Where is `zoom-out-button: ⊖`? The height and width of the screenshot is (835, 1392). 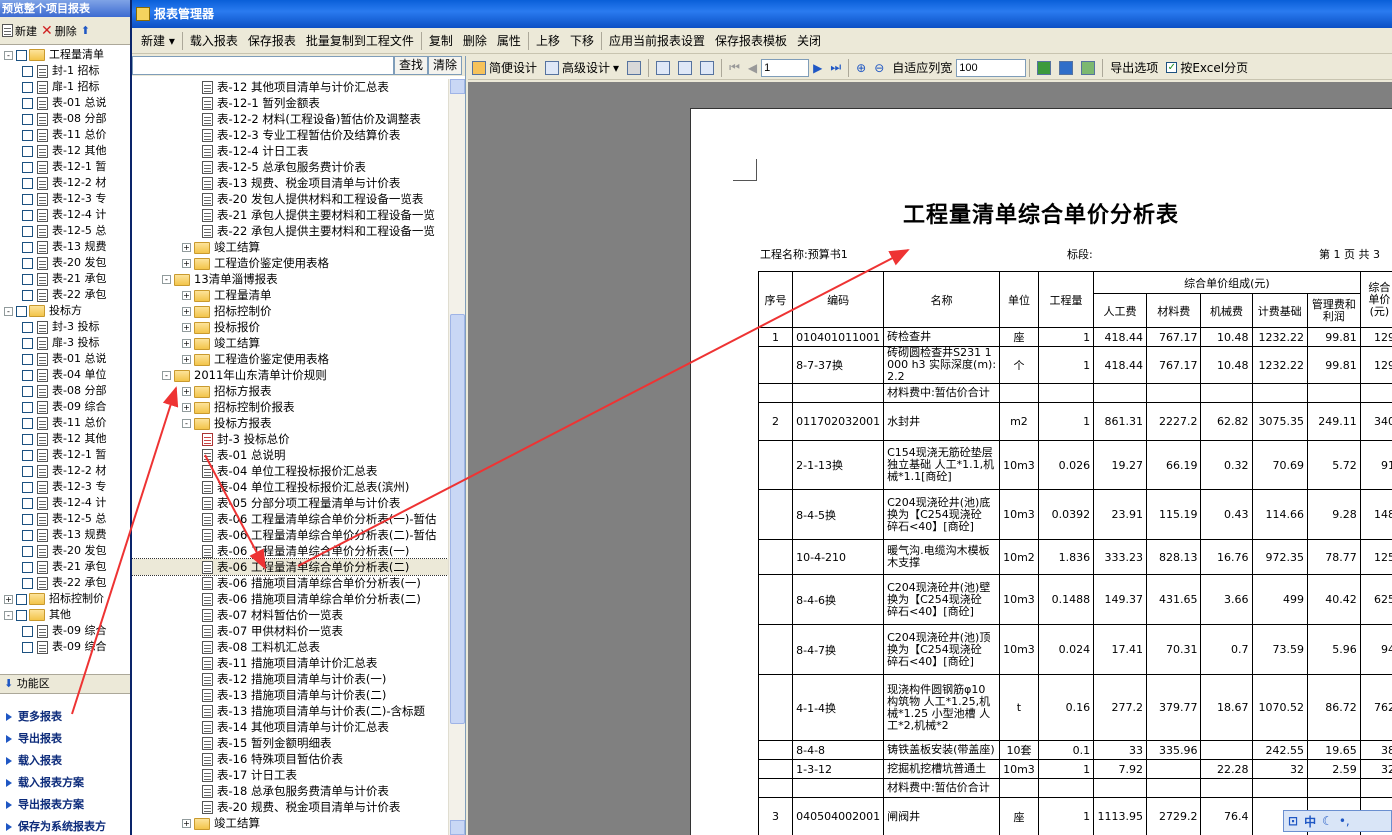
zoom-out-button: ⊖ is located at coordinates (879, 68).